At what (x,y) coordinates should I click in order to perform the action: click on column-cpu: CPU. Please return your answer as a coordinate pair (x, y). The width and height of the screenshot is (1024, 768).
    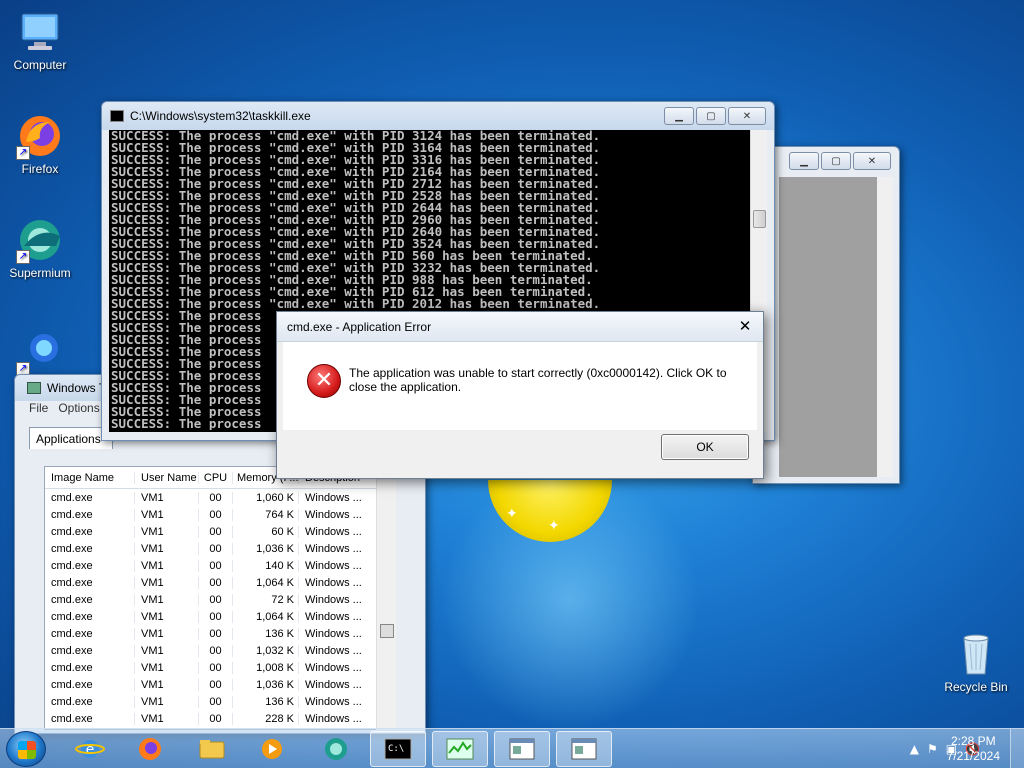
    Looking at the image, I should click on (216, 477).